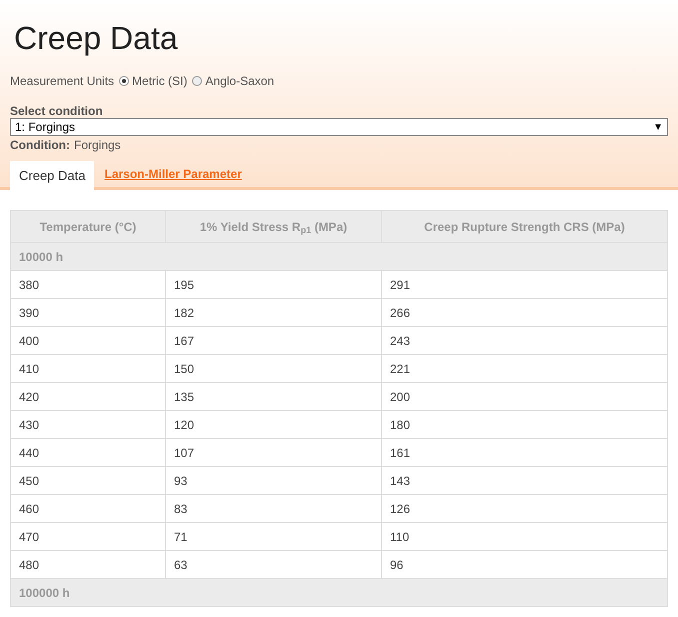  Describe the element at coordinates (525, 480) in the screenshot. I see `table-cell: 143` at that location.